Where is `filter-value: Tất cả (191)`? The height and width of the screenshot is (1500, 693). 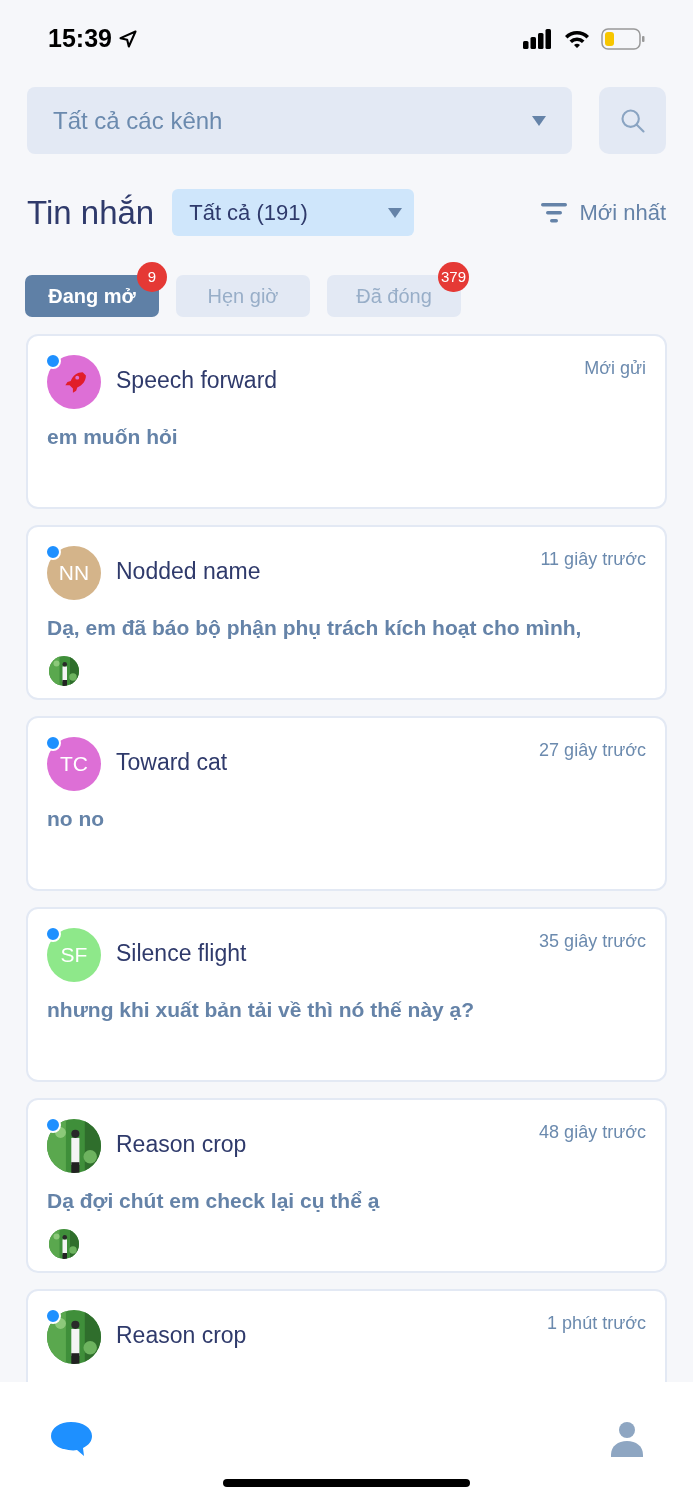
filter-value: Tất cả (191) is located at coordinates (248, 213).